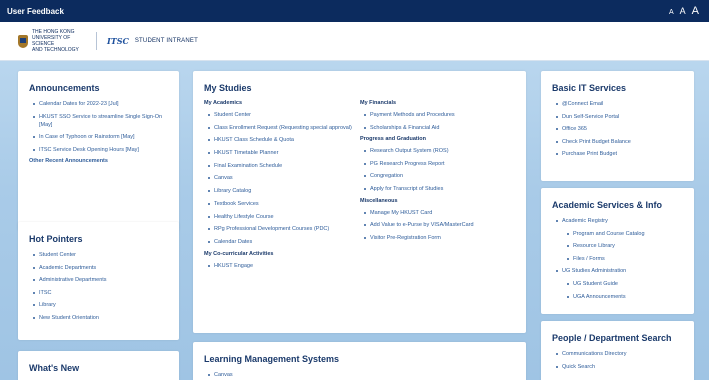  I want to click on list-item: Textbook Services, so click(282, 204).